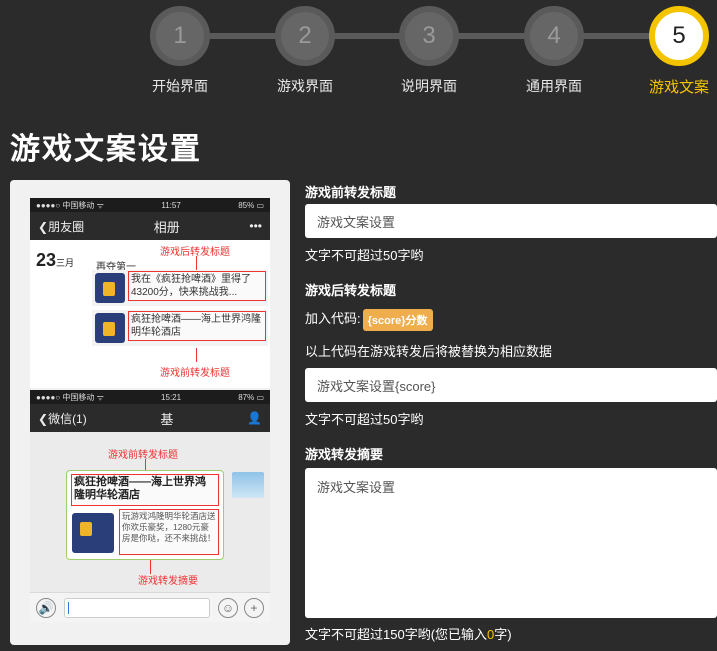 The image size is (717, 651). Describe the element at coordinates (62, 418) in the screenshot. I see `back-link: ❮微信(1)` at that location.